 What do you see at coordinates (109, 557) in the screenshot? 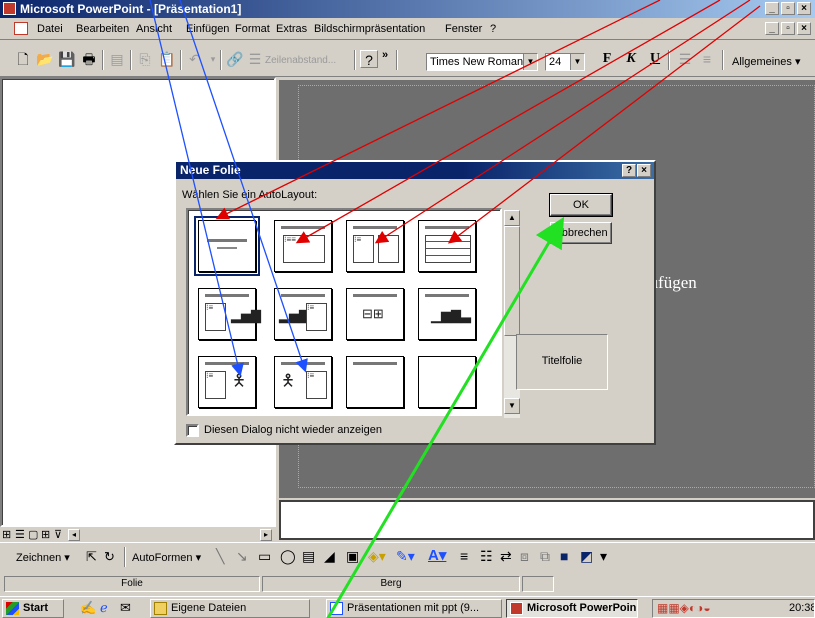
I see `free-rotate-icon: ↻` at bounding box center [109, 557].